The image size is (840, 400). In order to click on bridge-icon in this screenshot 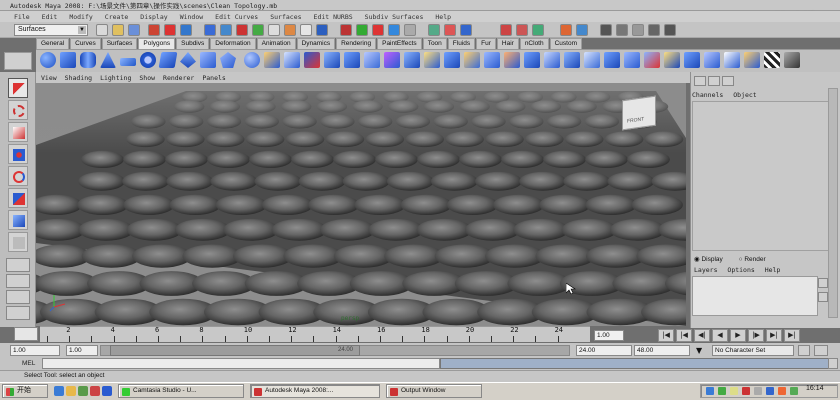, I will do `click(472, 60)`.